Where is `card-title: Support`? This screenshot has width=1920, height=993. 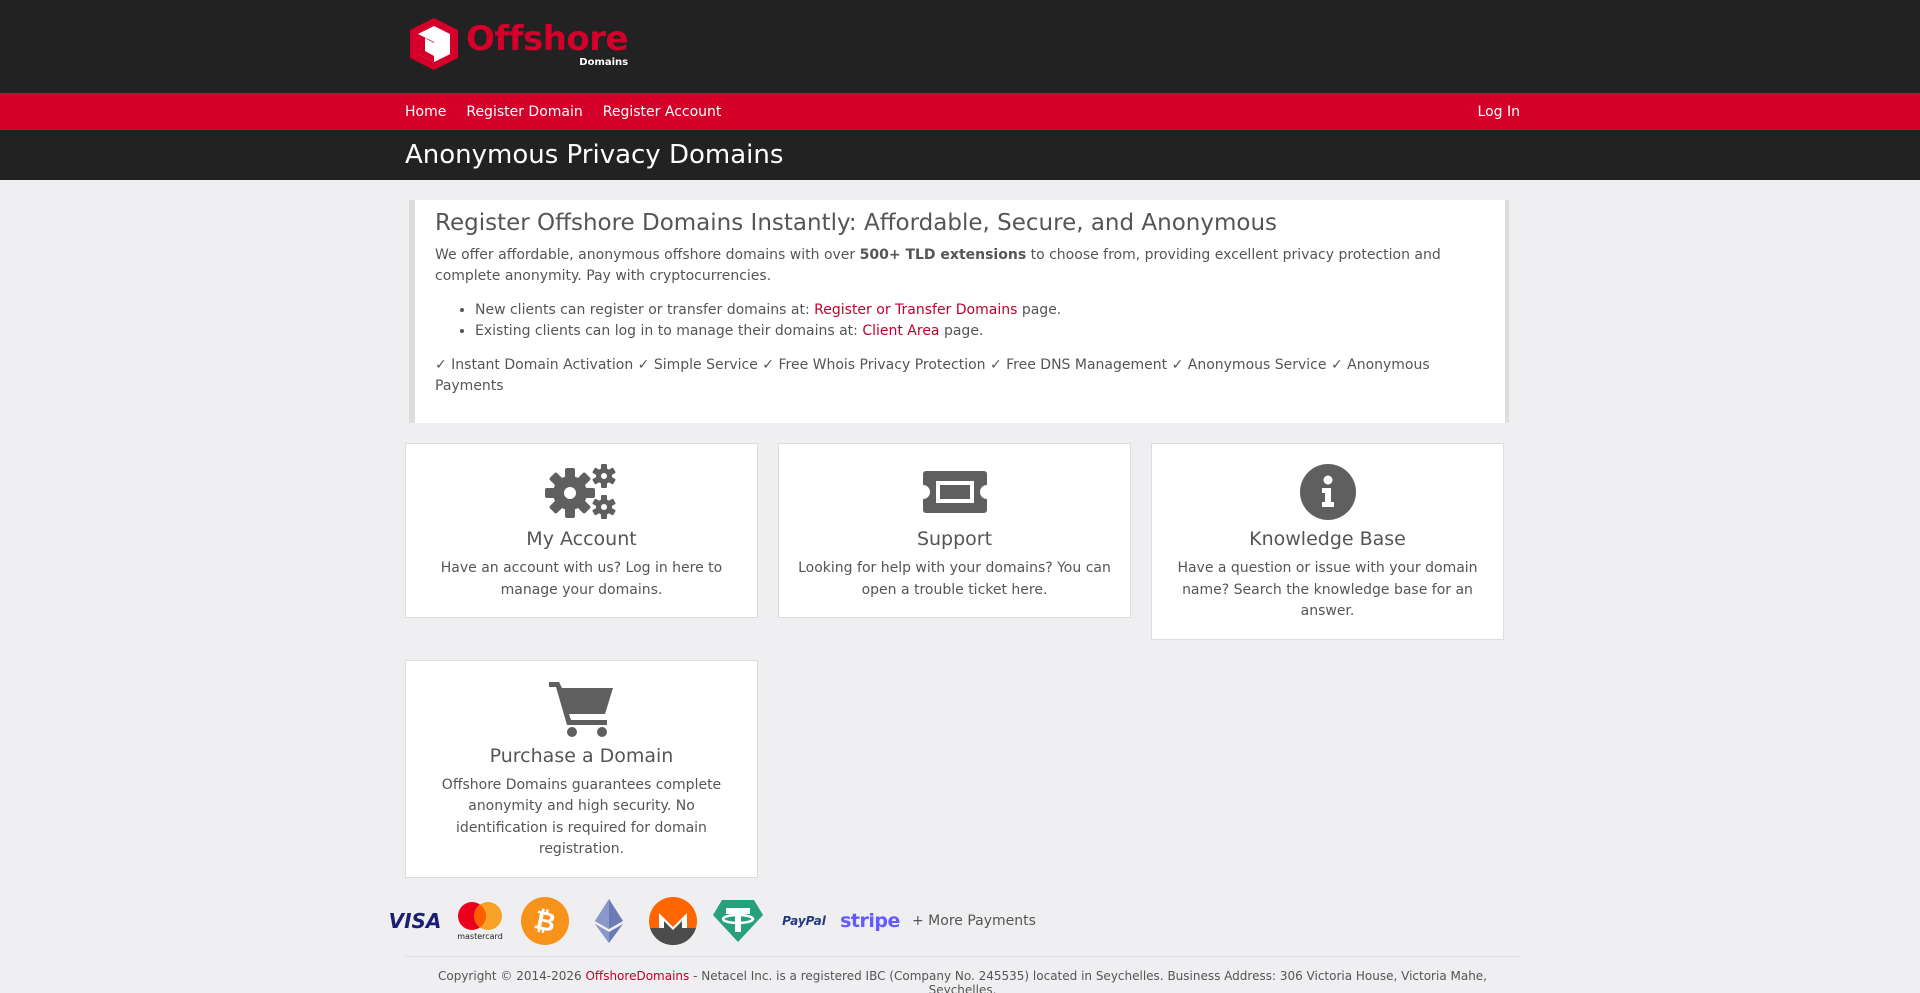 card-title: Support is located at coordinates (954, 539).